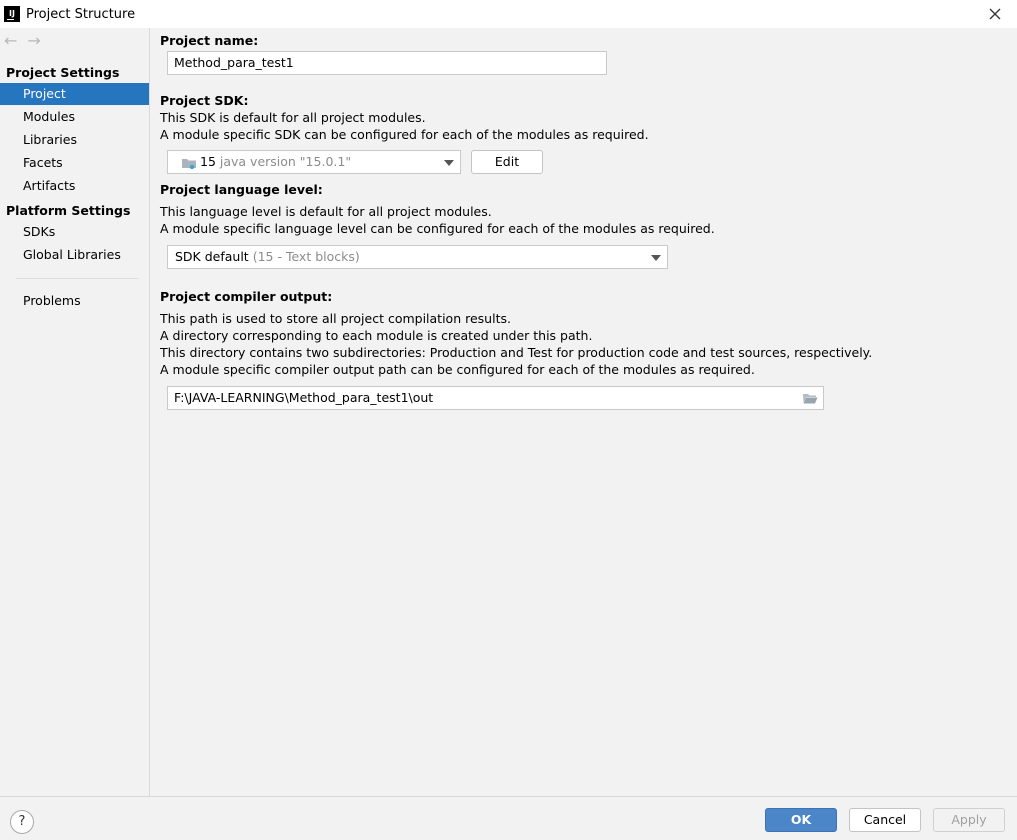  Describe the element at coordinates (304, 397) in the screenshot. I see `compiler-output-path: F:\JAVA-LEARNING\Method_para_test1\out` at that location.